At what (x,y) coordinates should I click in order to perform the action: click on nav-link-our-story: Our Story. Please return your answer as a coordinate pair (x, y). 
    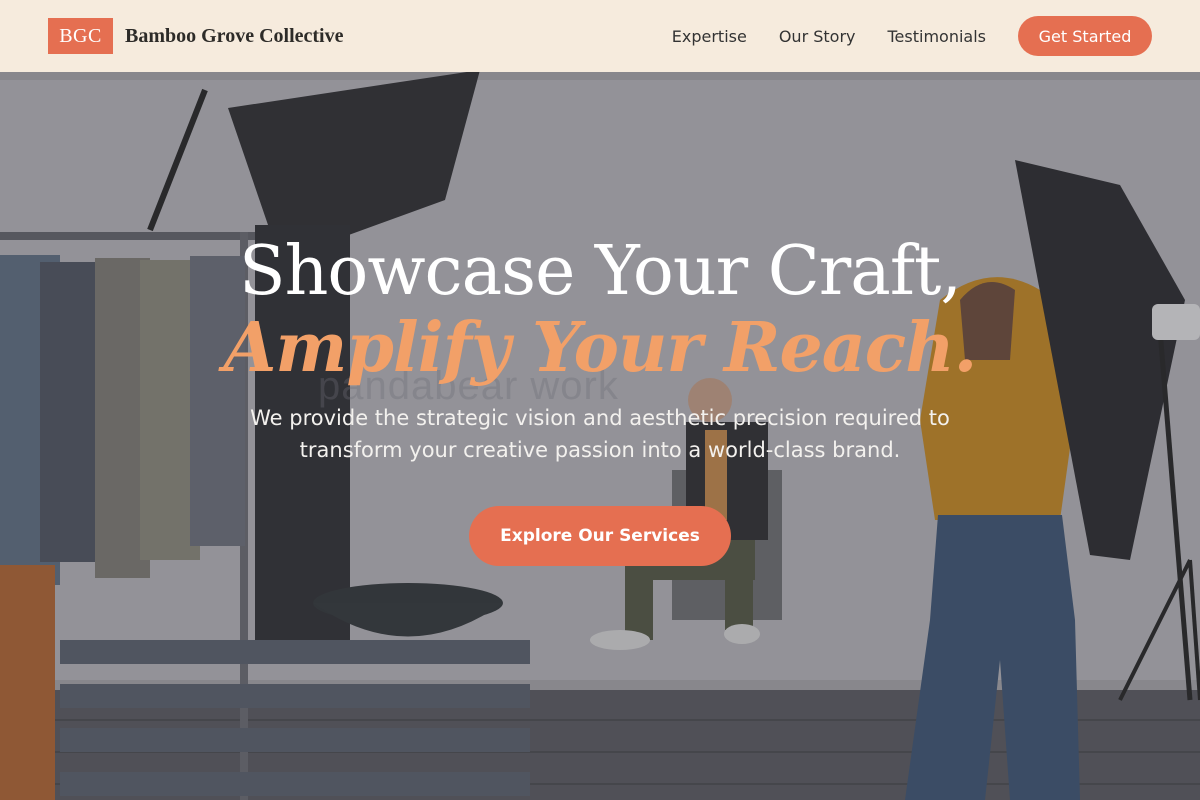
    Looking at the image, I should click on (817, 36).